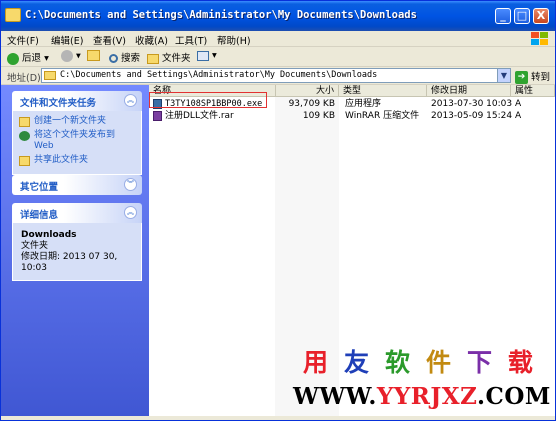  I want to click on watermark: 用 友 软 件 下 载 WWW.YYRJXZ.COM, so click(422, 382).